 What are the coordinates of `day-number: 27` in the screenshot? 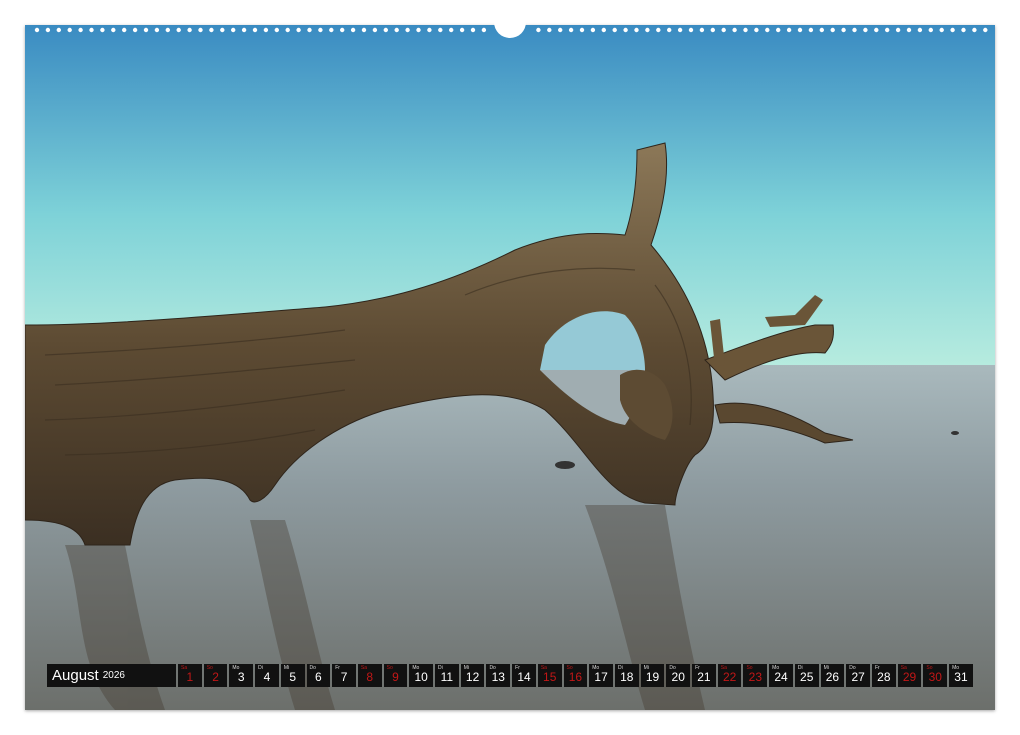 It's located at (858, 677).